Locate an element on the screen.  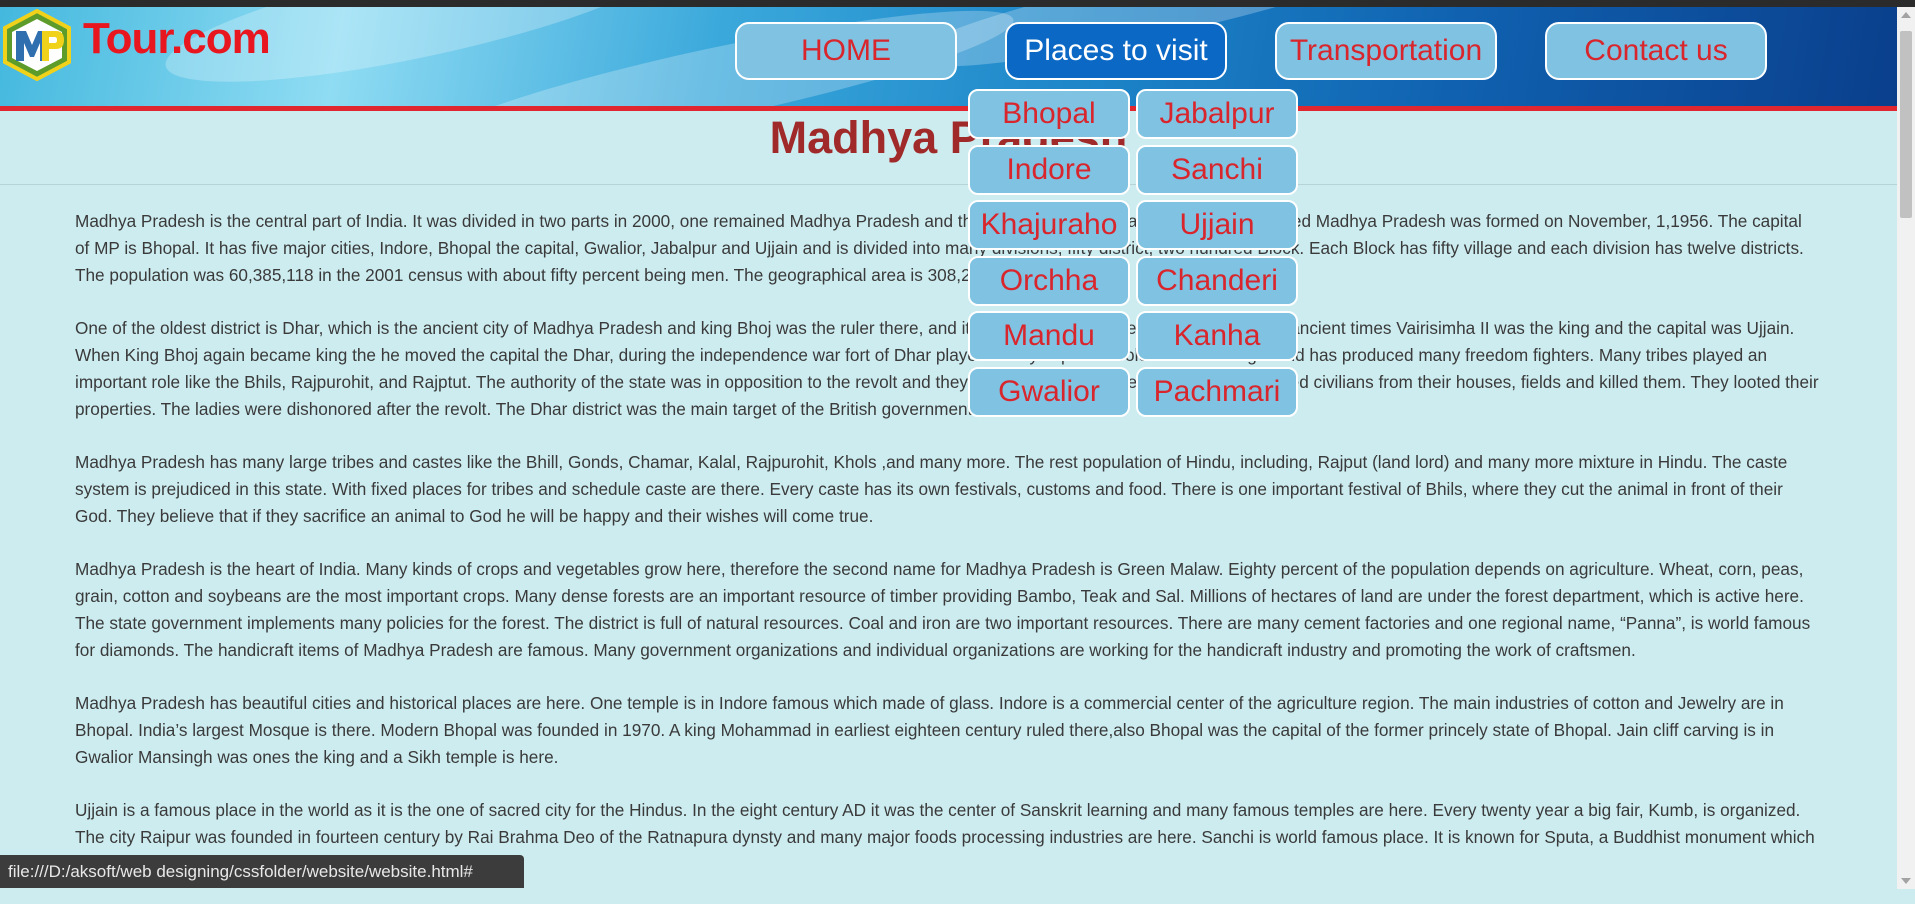
dropdown-item-bhopal: Bhopal is located at coordinates (1049, 114).